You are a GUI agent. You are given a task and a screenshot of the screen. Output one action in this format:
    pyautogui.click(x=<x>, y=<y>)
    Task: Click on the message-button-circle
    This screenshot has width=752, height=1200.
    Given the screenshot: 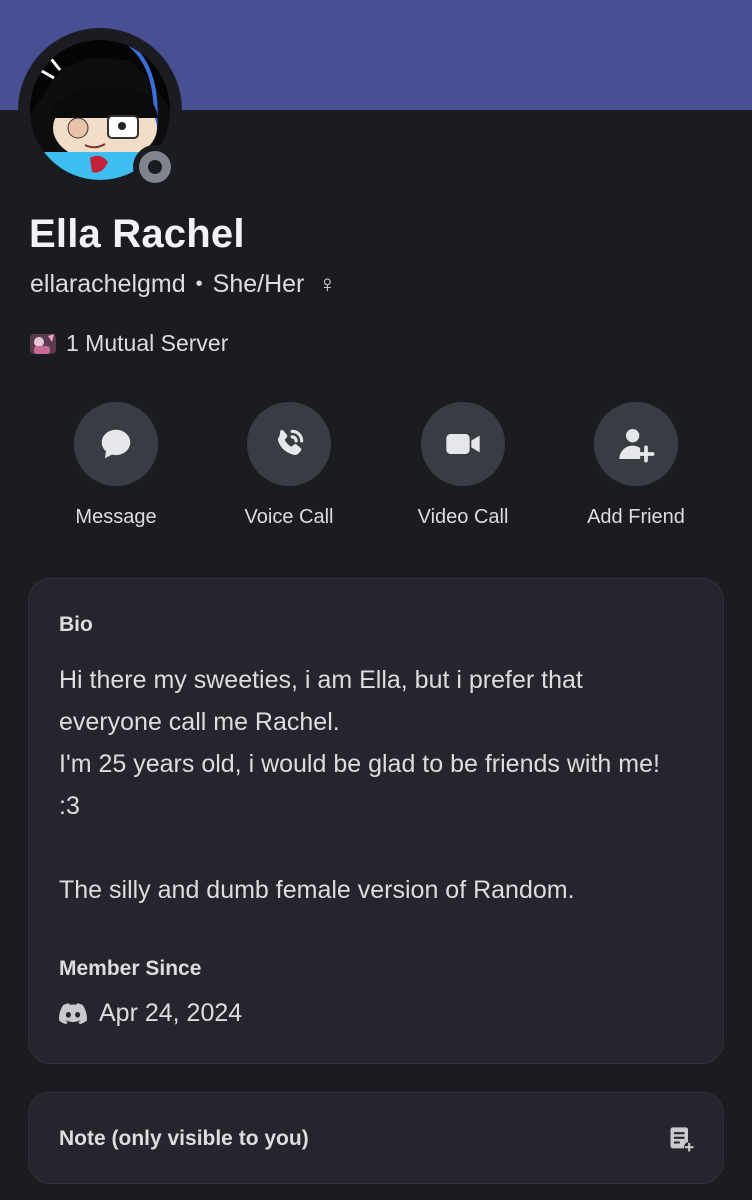 What is the action you would take?
    pyautogui.click(x=116, y=444)
    